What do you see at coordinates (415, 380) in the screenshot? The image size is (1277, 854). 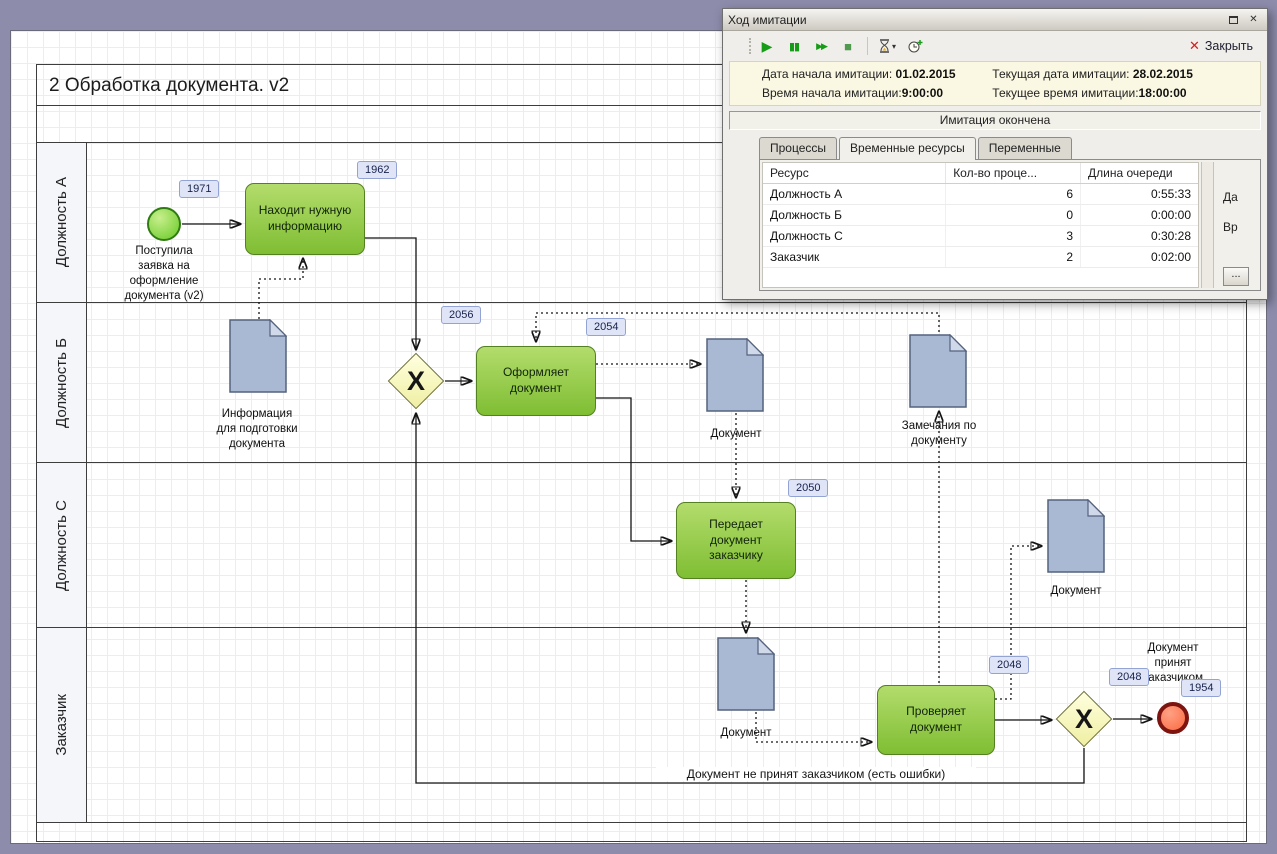 I see `gateway-1-x-icon: X` at bounding box center [415, 380].